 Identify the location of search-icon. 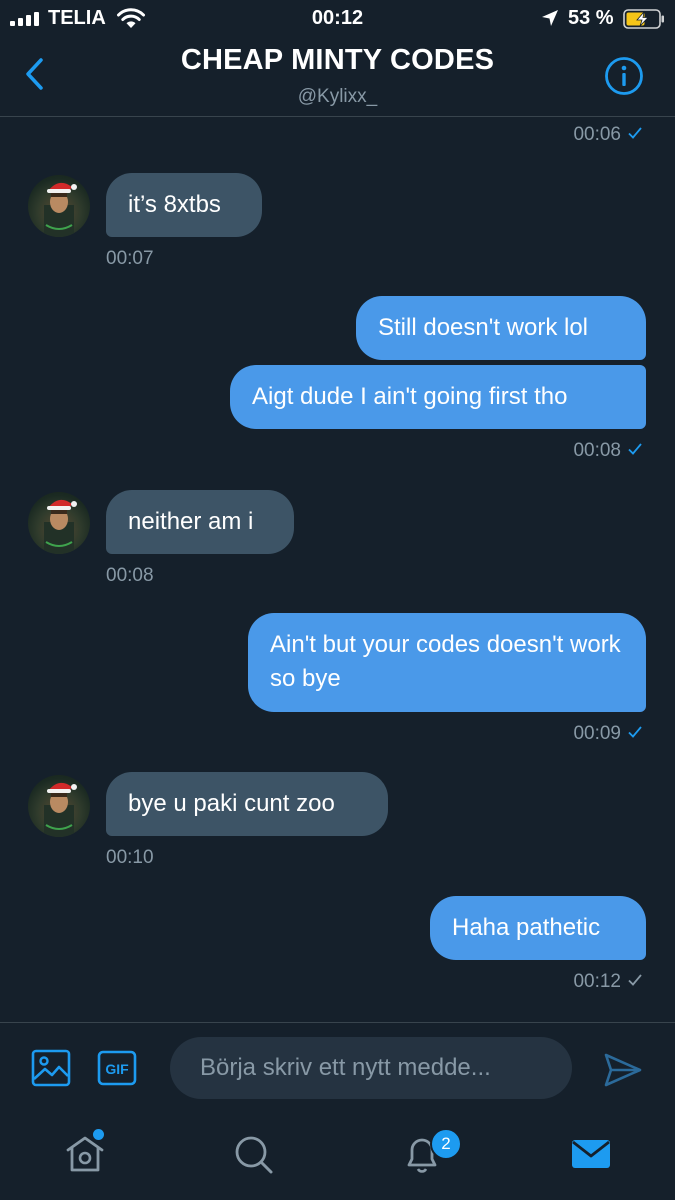
(253, 1154).